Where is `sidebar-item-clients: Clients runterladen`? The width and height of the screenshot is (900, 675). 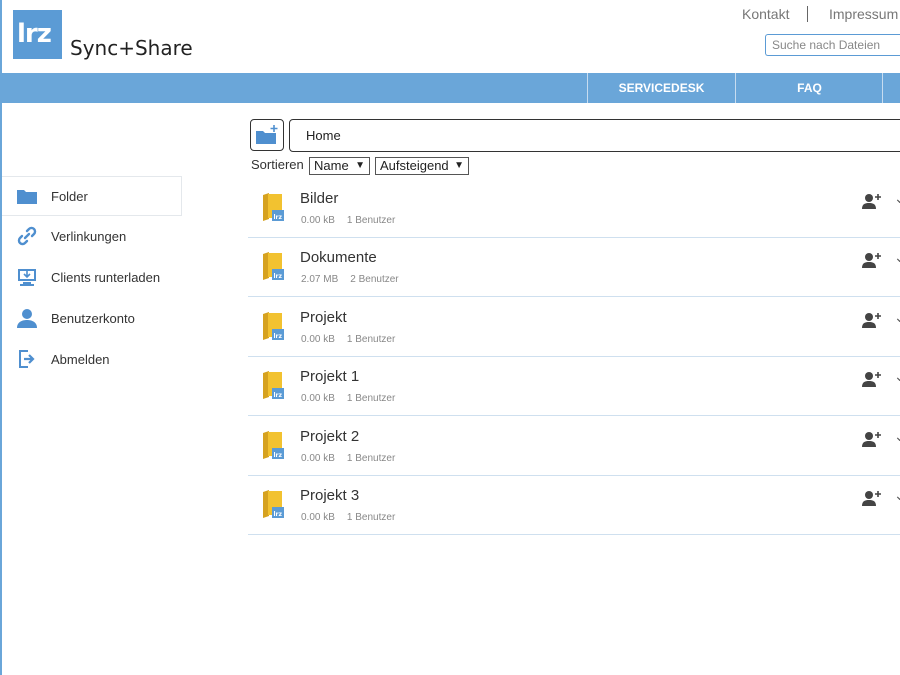 sidebar-item-clients: Clients runterladen is located at coordinates (92, 277).